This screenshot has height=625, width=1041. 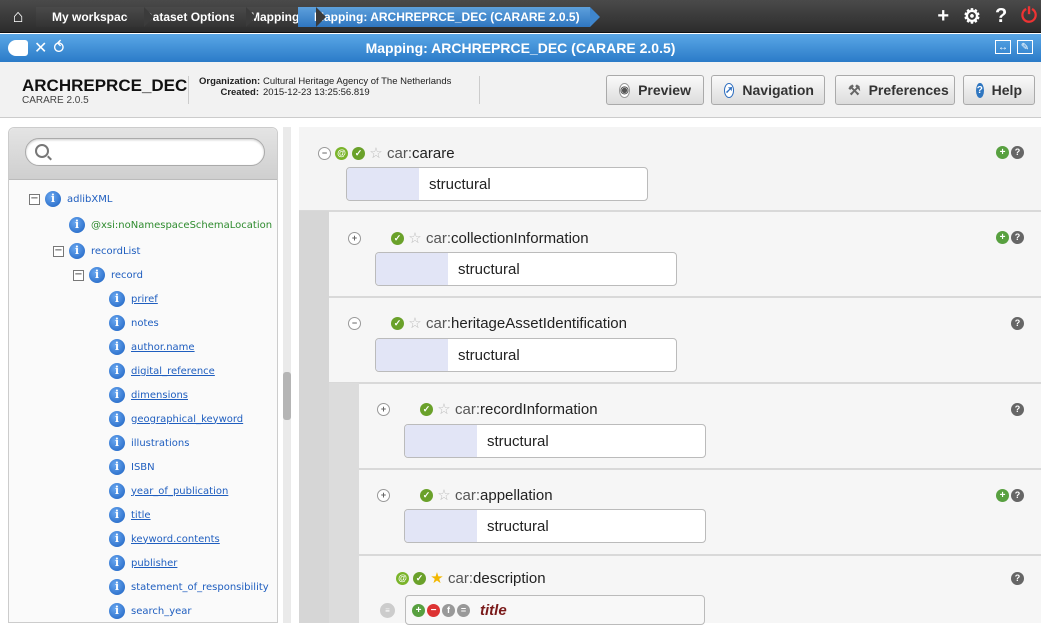 I want to click on home-icon: ⌂, so click(x=18, y=16).